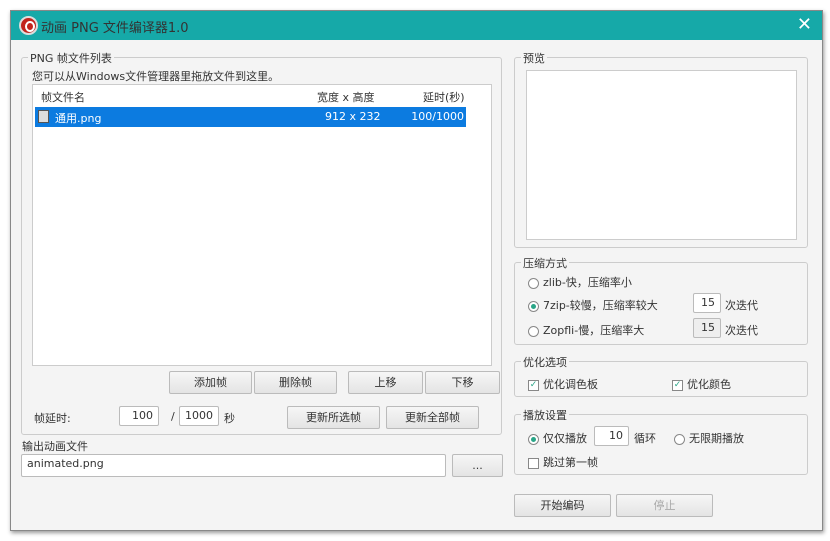 This screenshot has height=541, width=830. What do you see at coordinates (557, 438) in the screenshot?
I see `play-count-radio: 仅仅播放` at bounding box center [557, 438].